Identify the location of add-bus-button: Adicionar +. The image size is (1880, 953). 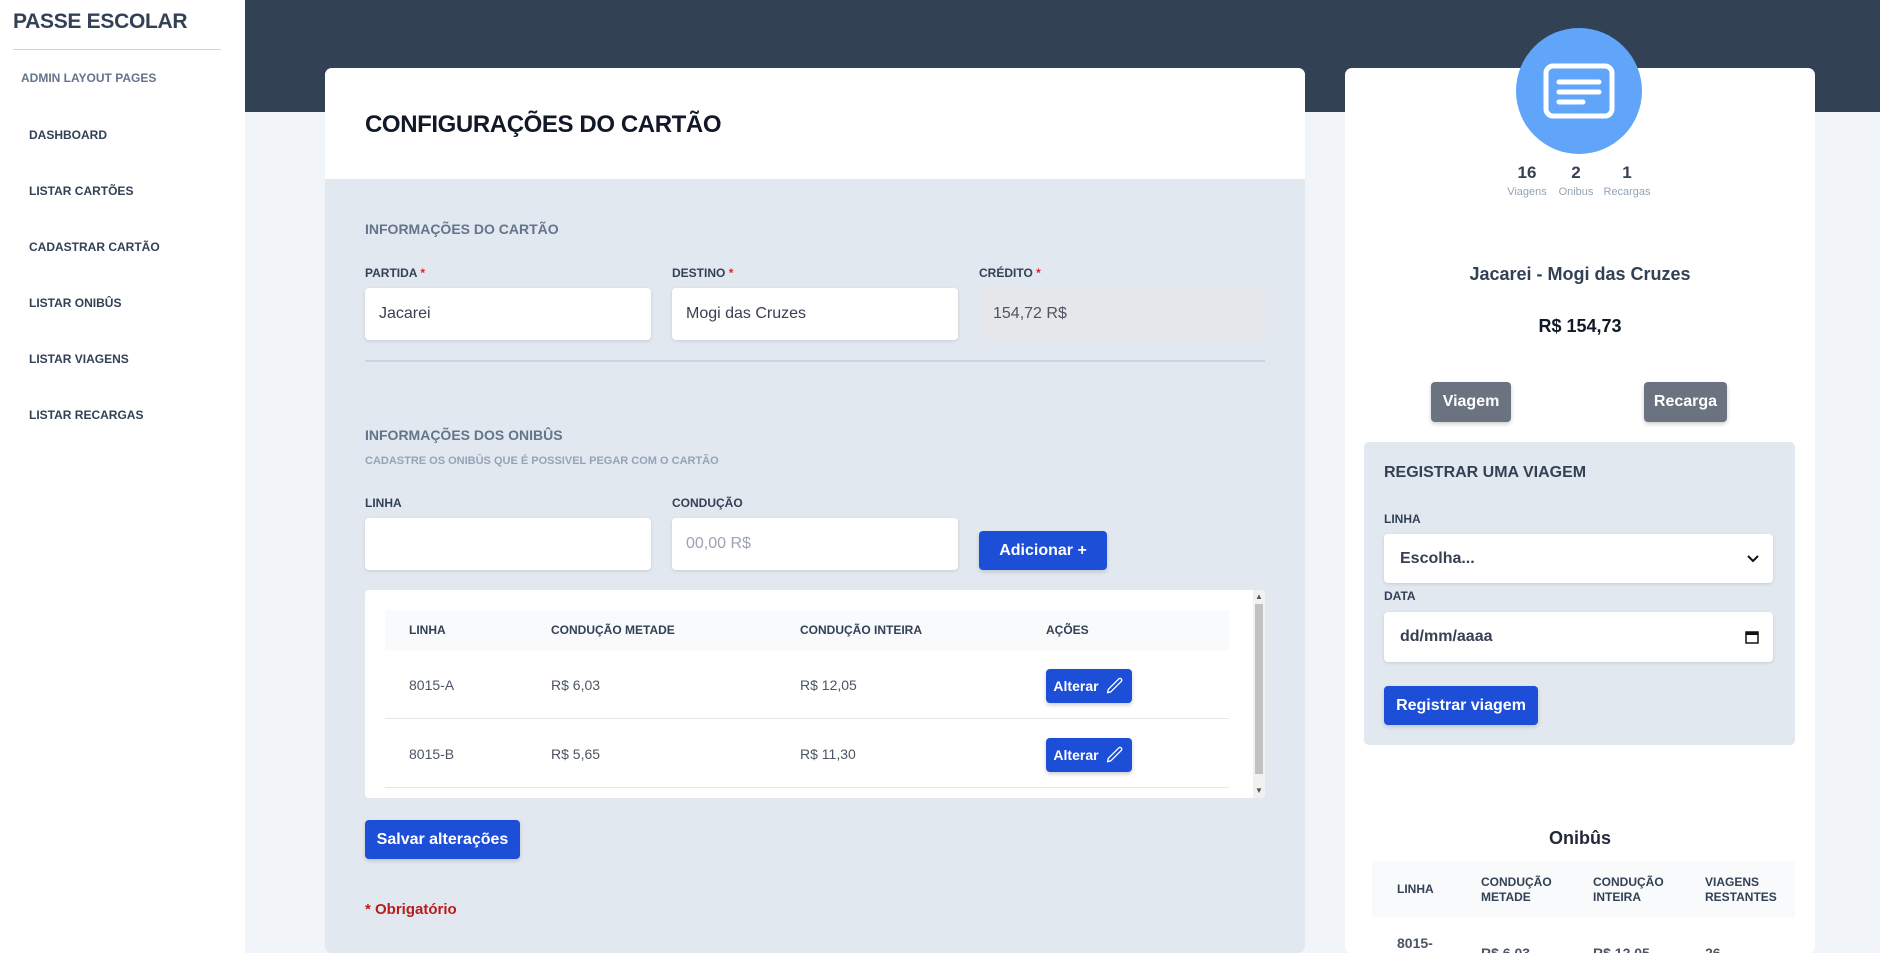
(1043, 550).